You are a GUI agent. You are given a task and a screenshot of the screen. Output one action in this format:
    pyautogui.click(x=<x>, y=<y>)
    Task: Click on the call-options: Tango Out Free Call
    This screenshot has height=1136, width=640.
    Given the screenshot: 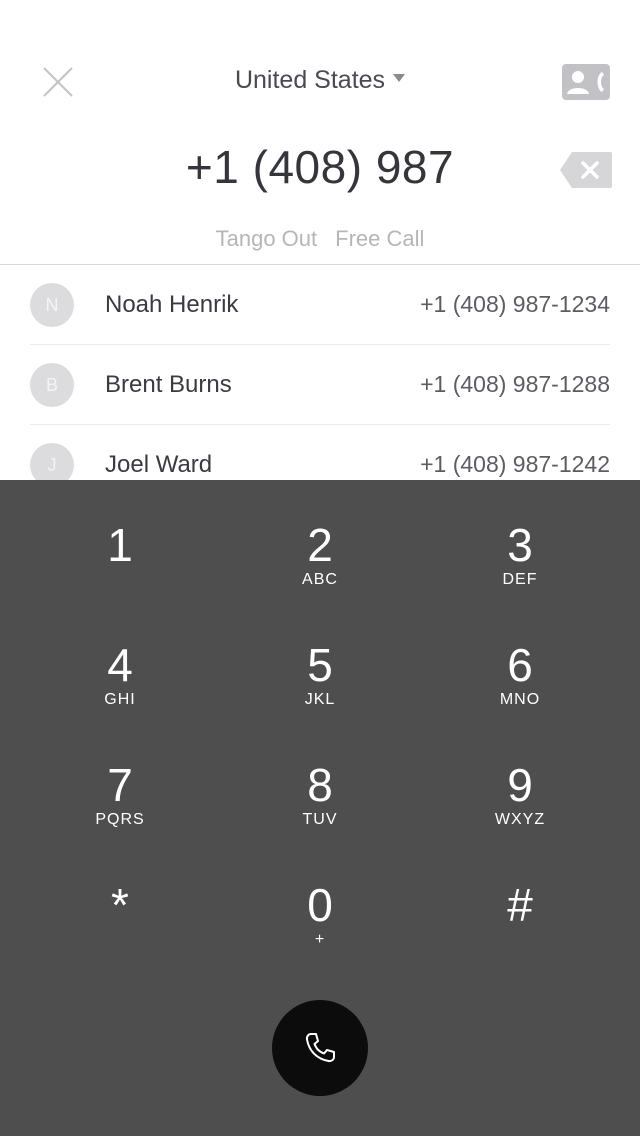 What is the action you would take?
    pyautogui.click(x=320, y=239)
    